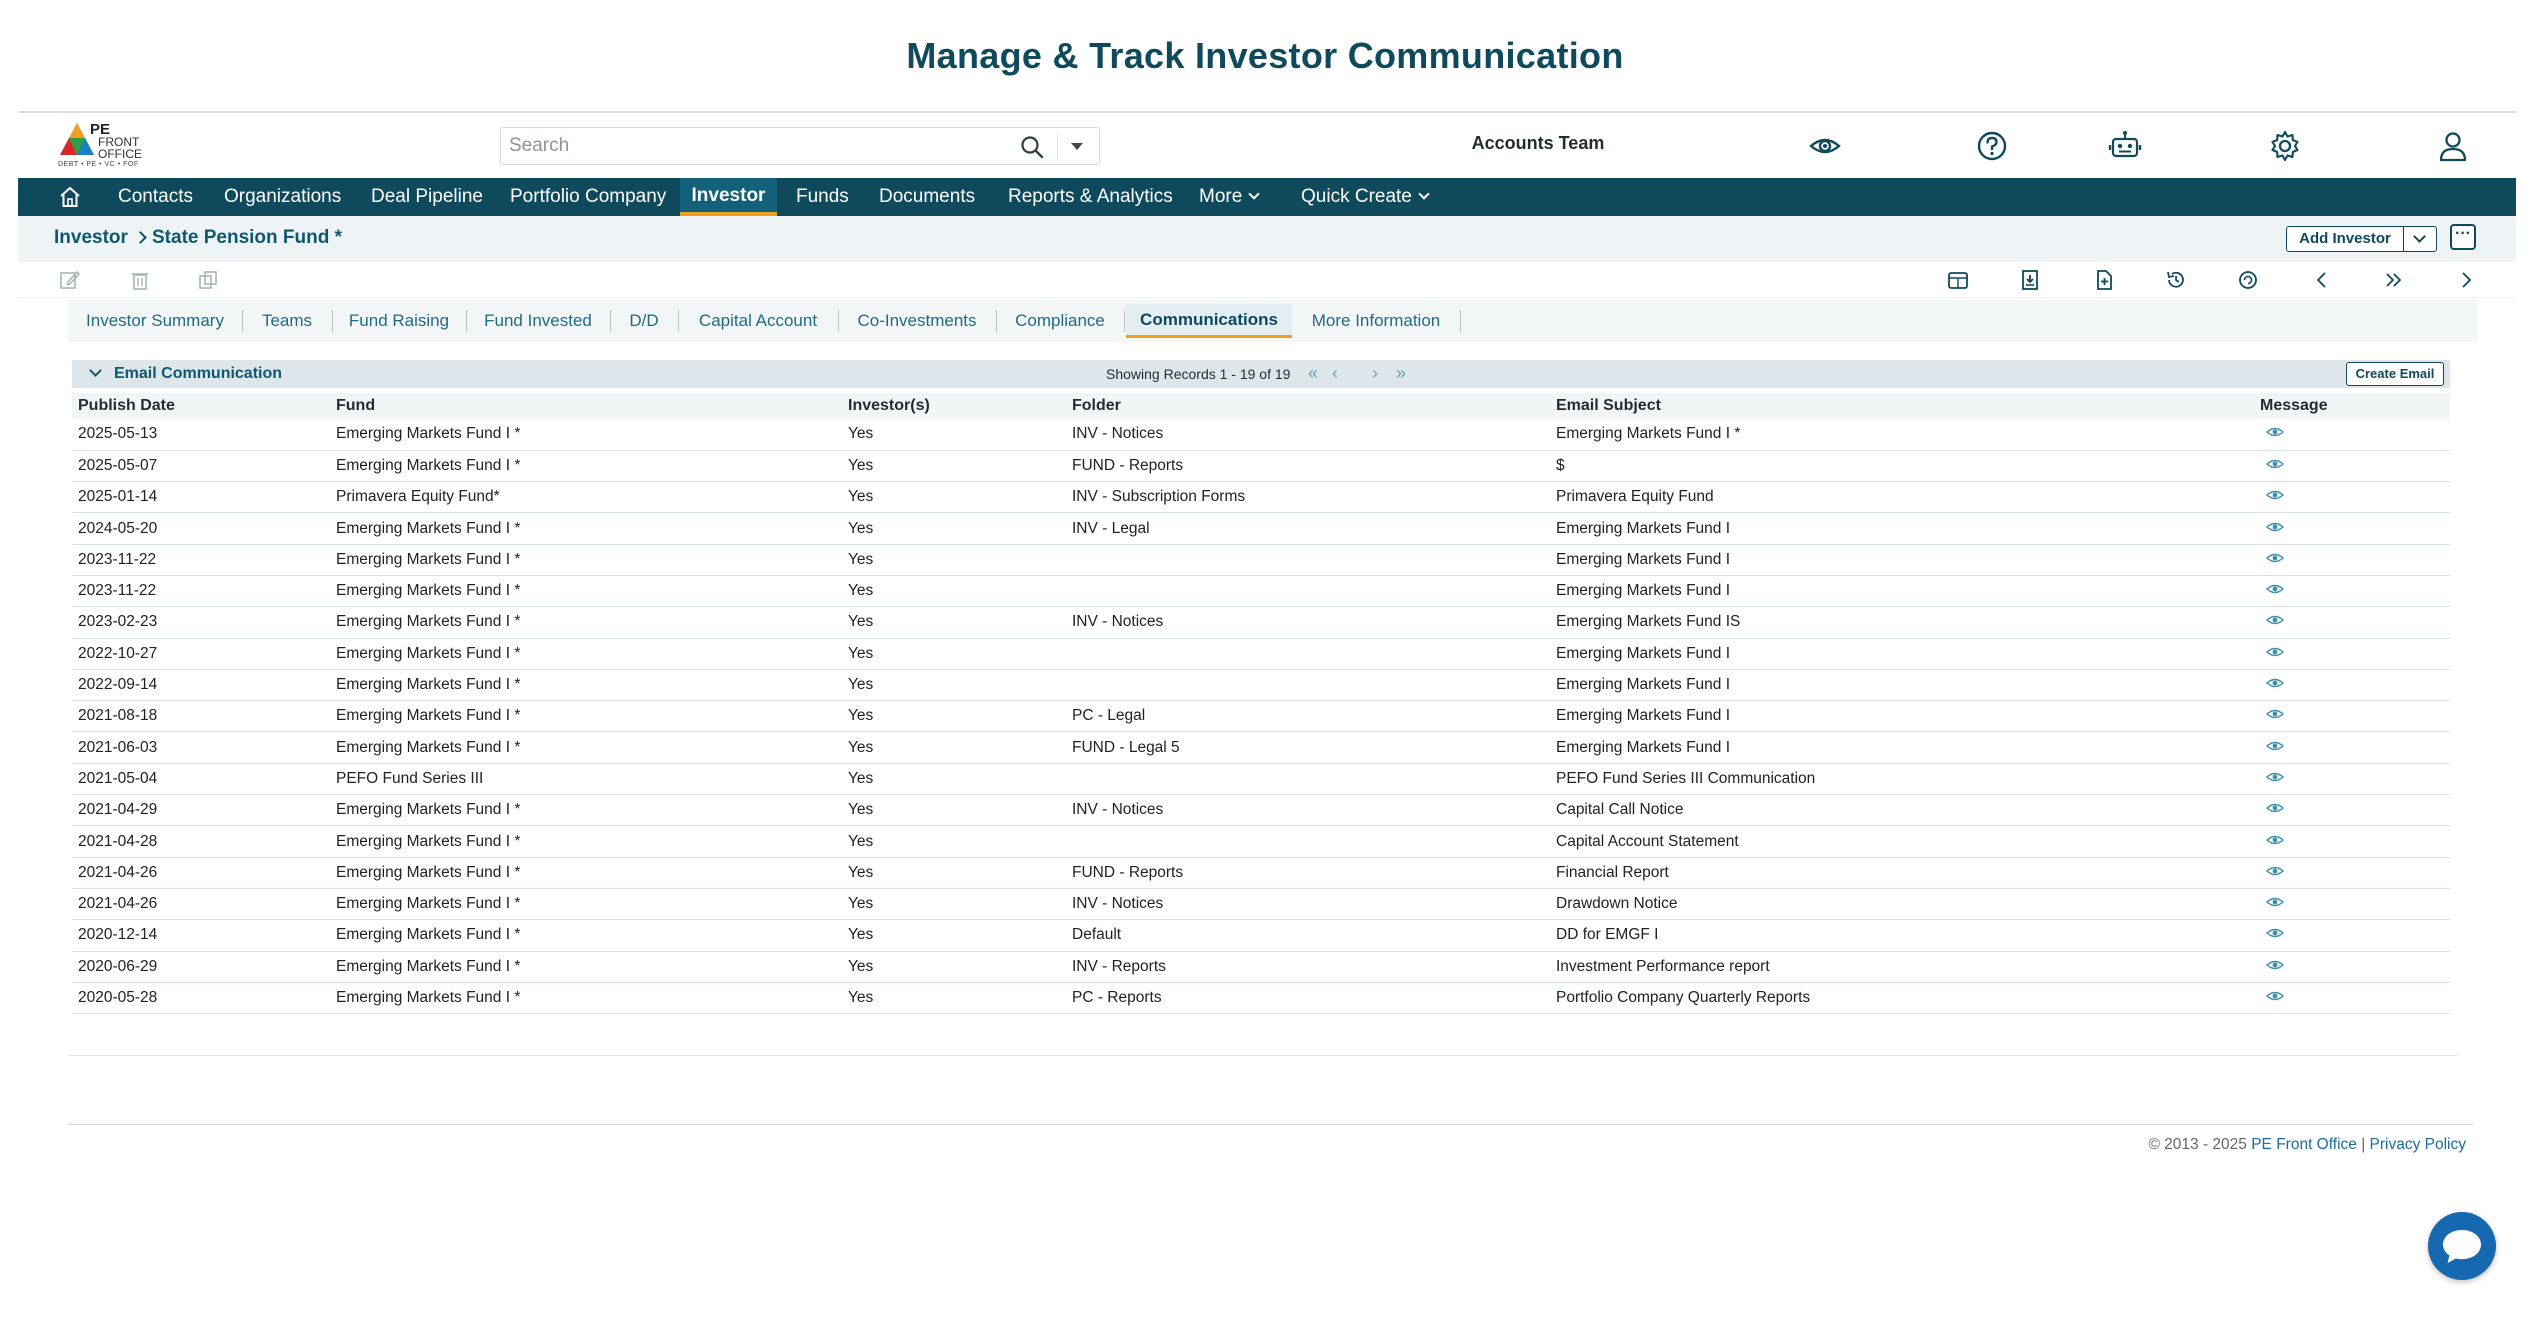  What do you see at coordinates (2176, 280) in the screenshot?
I see `history-icon` at bounding box center [2176, 280].